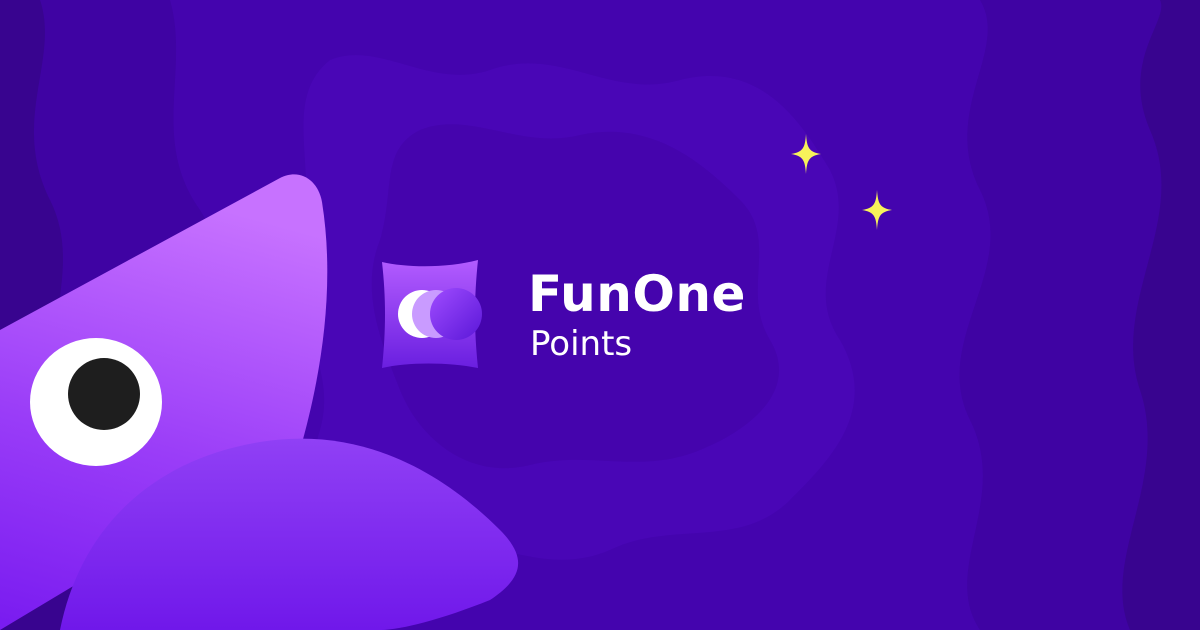 The image size is (1200, 630). I want to click on mascot-eye, so click(96, 402).